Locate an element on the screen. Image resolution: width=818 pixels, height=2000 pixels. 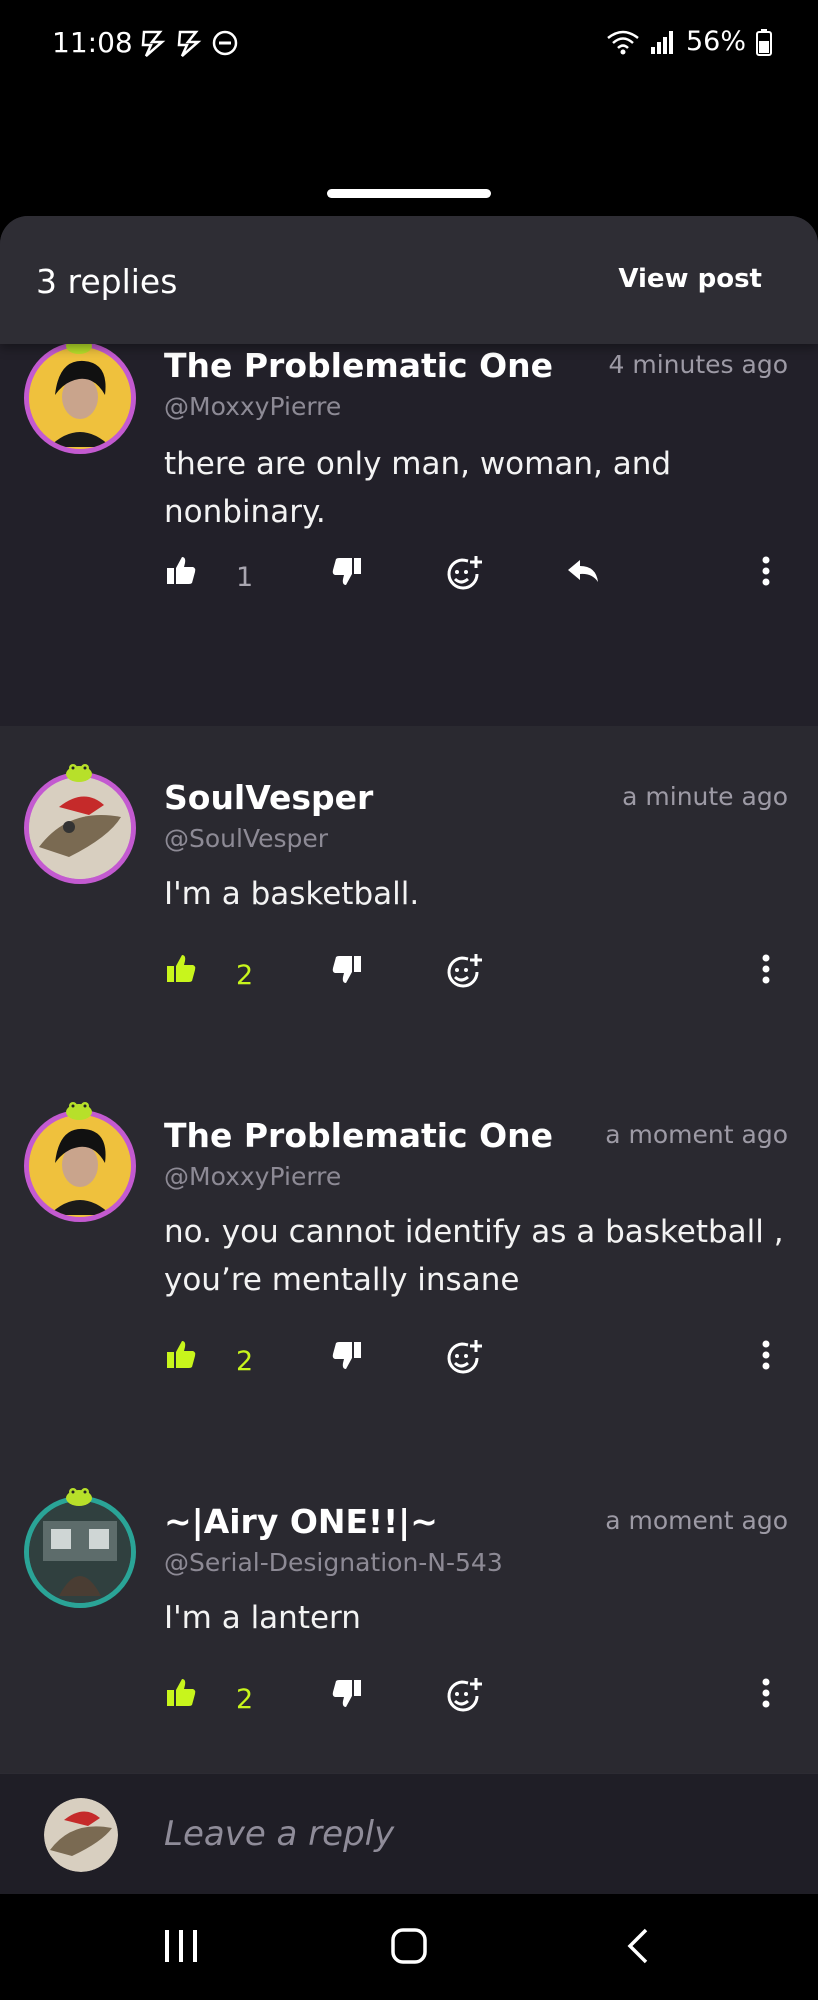
system-nav-bar is located at coordinates (409, 1947).